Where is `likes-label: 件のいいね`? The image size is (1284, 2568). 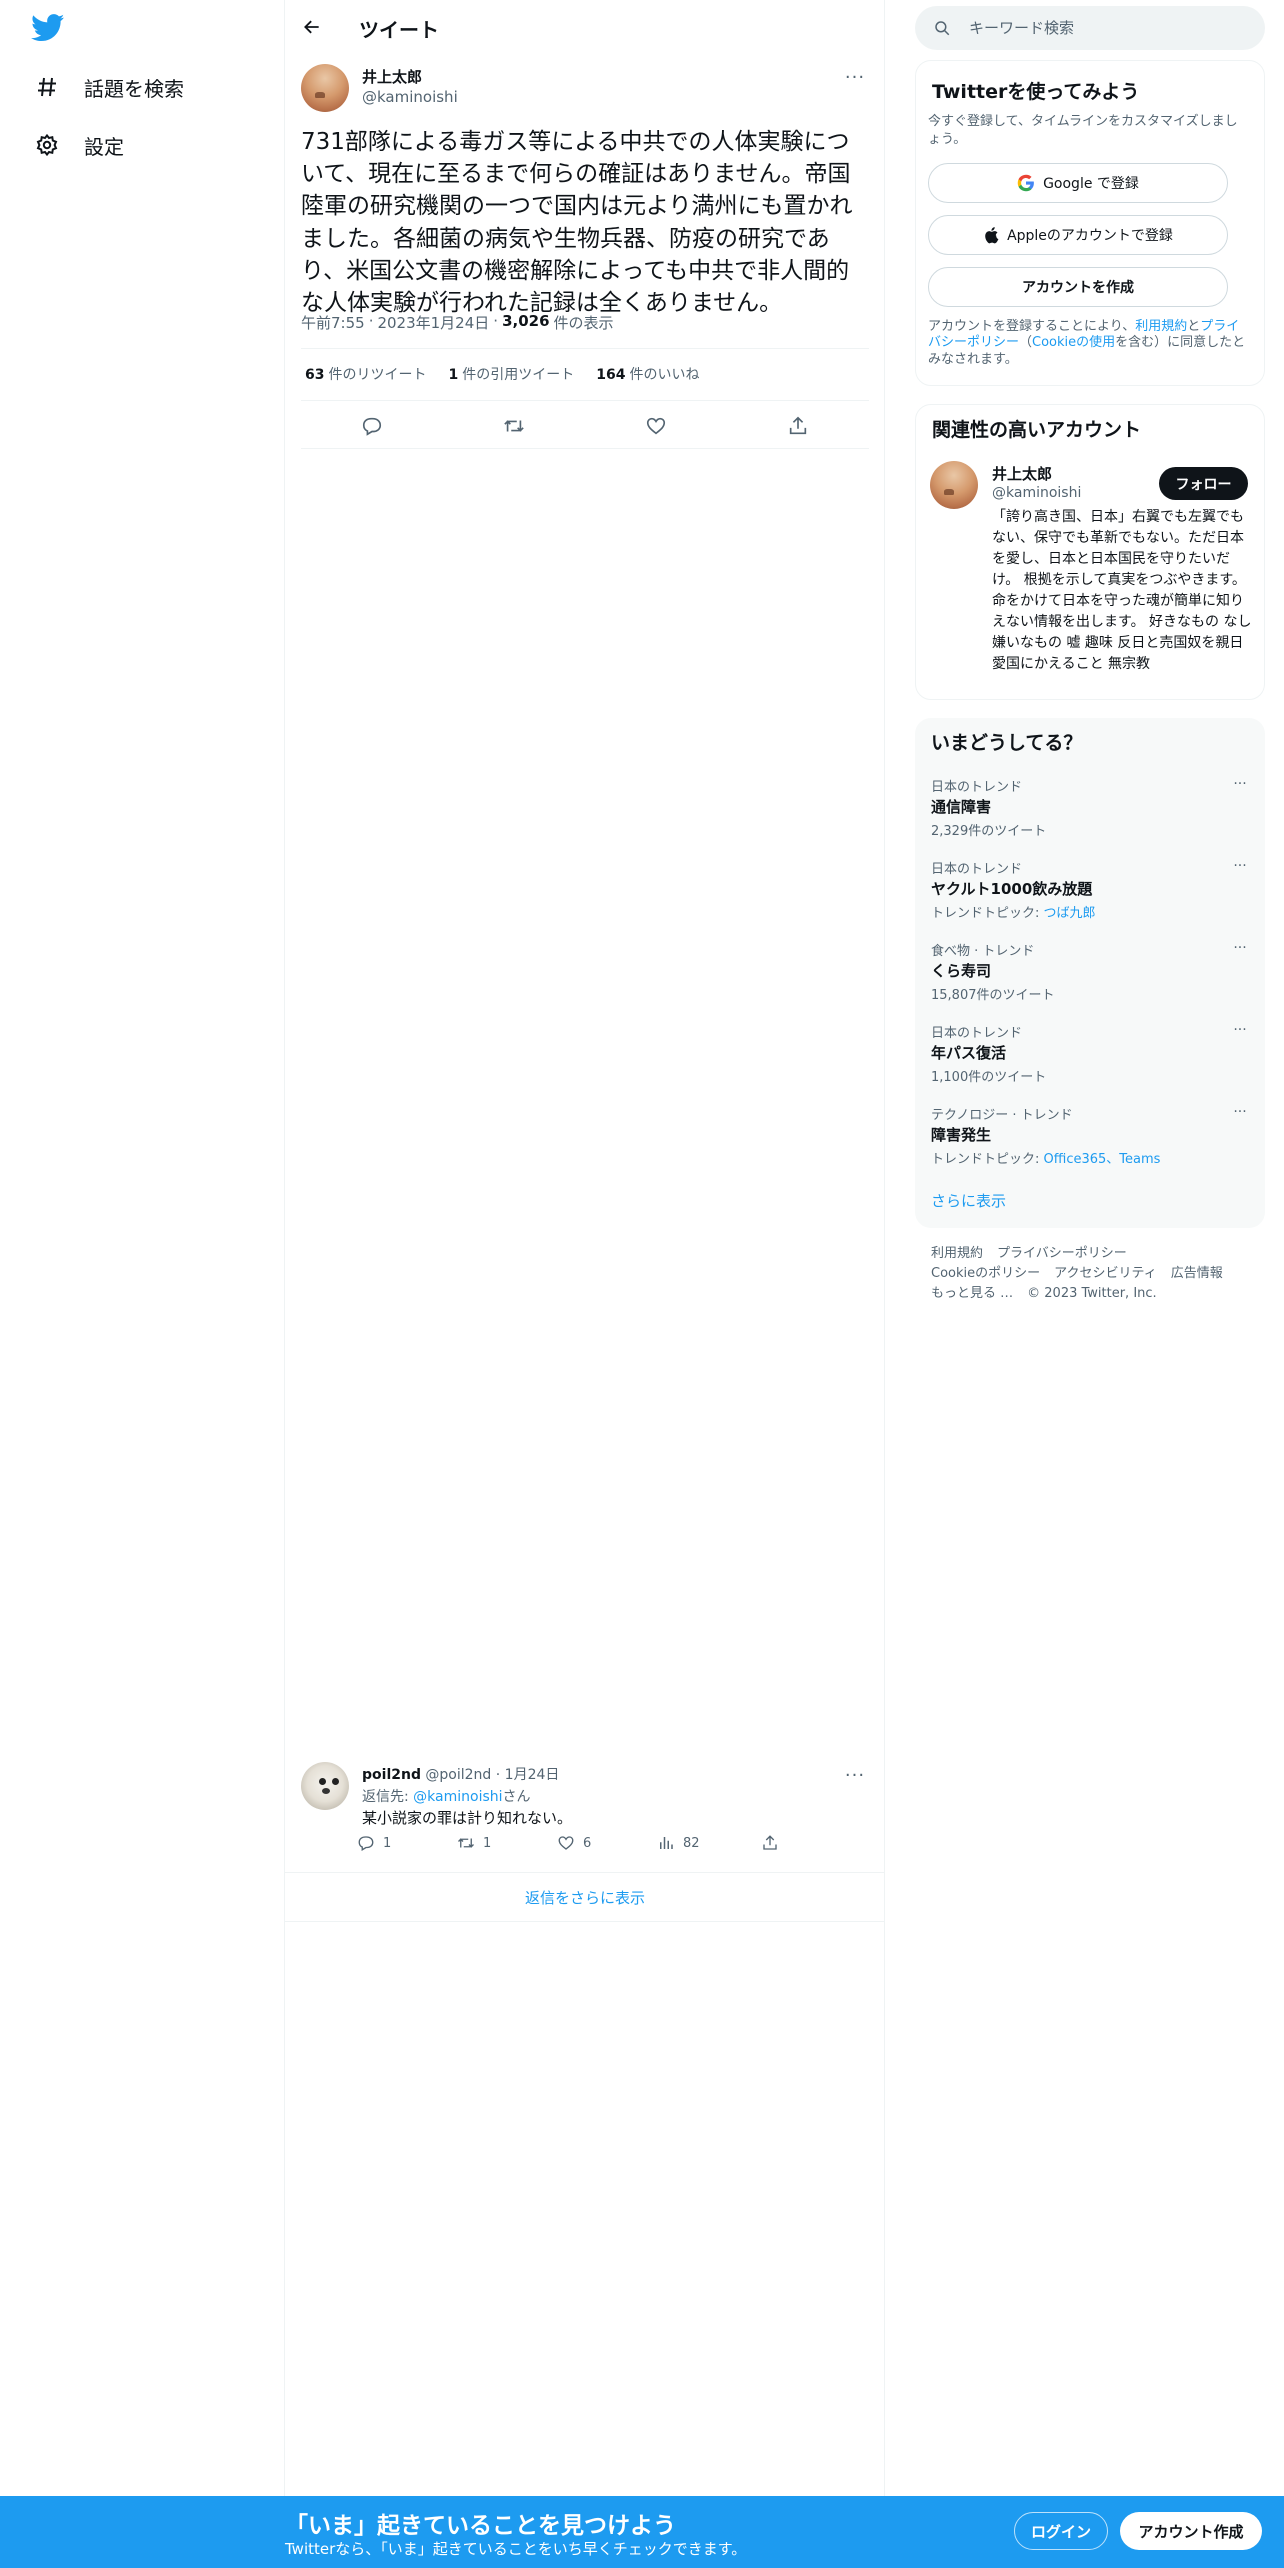
likes-label: 件のいいね is located at coordinates (664, 375).